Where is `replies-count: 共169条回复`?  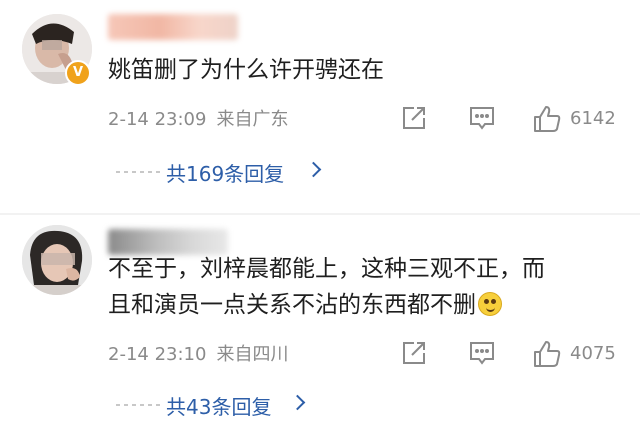 replies-count: 共169条回复 is located at coordinates (225, 174).